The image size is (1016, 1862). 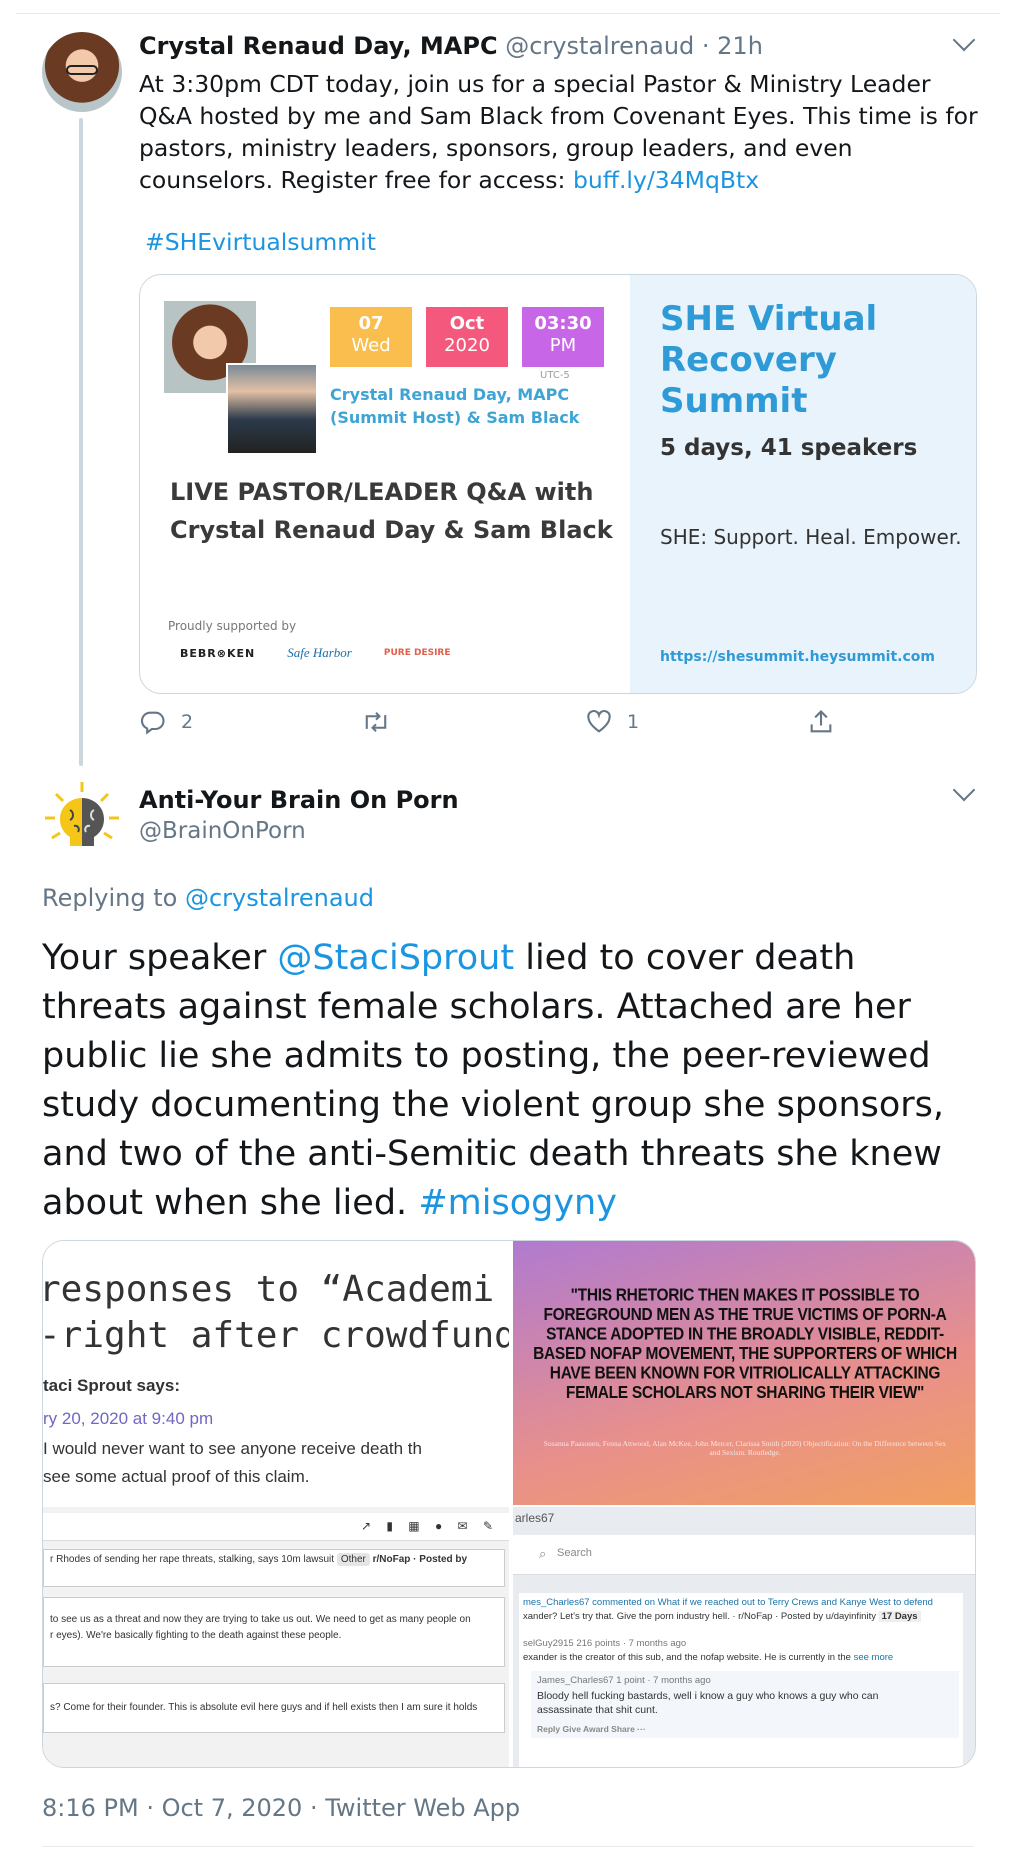 I want to click on m3-post1-sub: r/NoFap · Posted by, so click(x=420, y=1559).